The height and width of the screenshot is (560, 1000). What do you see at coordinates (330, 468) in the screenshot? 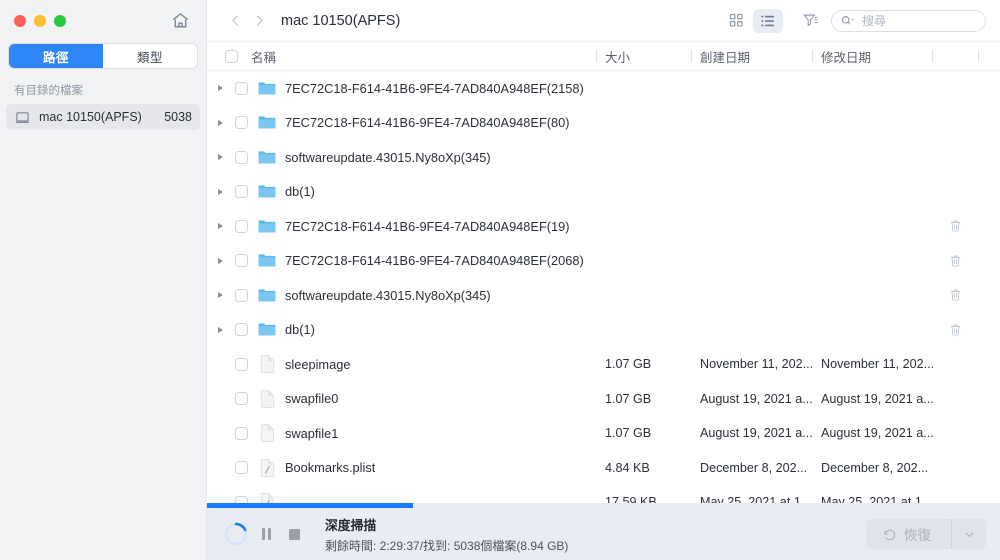
I see `row-name: Bookmarks.plist` at bounding box center [330, 468].